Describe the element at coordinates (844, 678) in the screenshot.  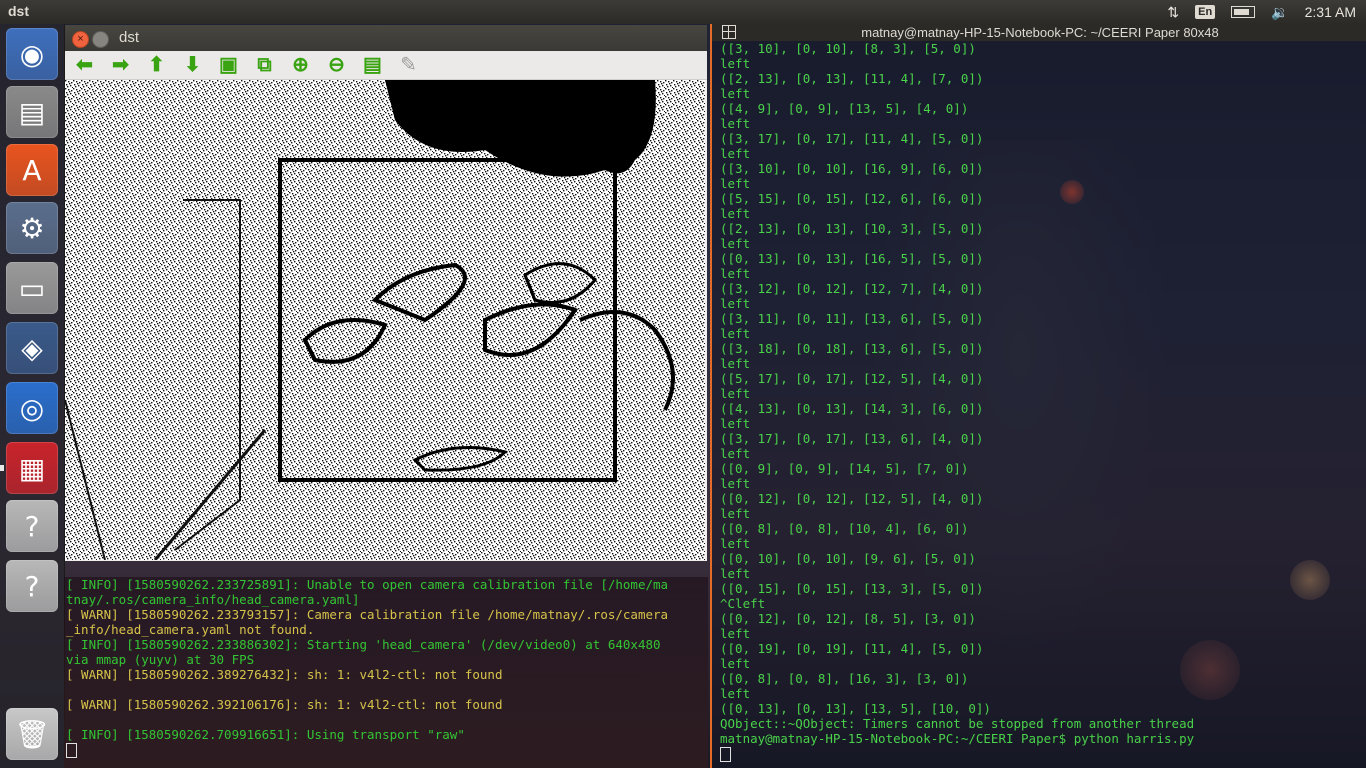
I see `terminal-line: ([0, 8], [0, 8], [16, 3], [3, 0])` at that location.